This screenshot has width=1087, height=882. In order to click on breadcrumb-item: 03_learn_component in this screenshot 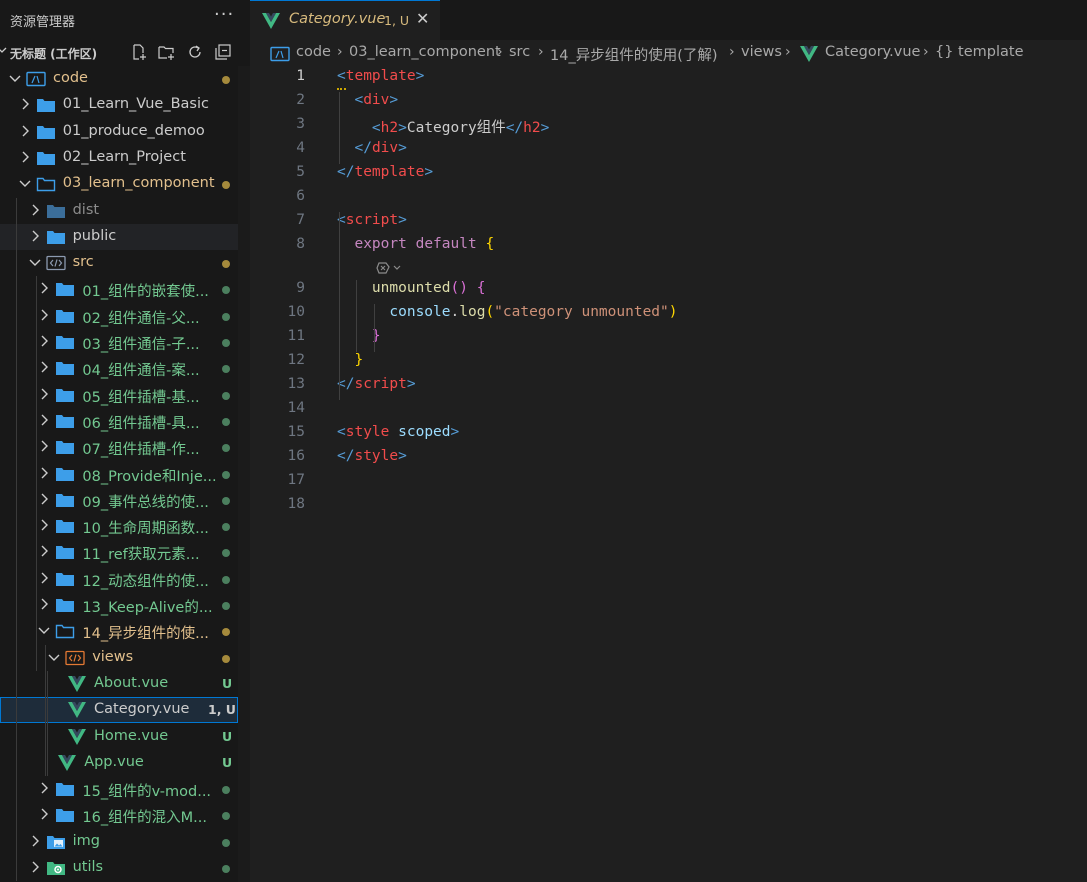, I will do `click(425, 52)`.